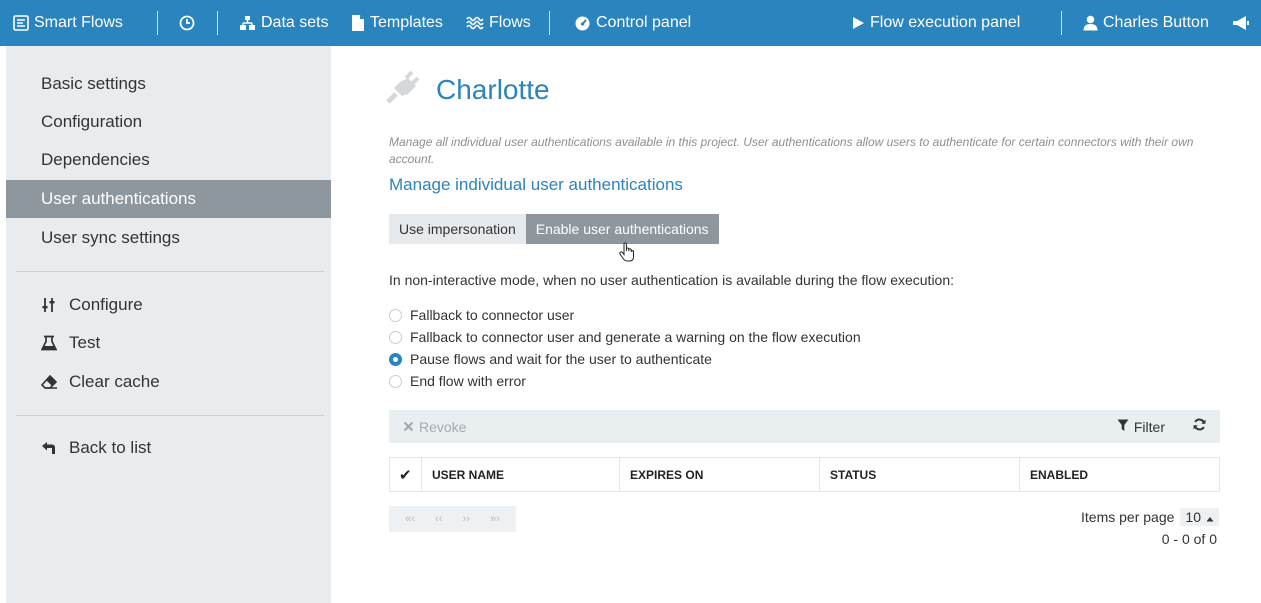 This screenshot has height=603, width=1261. What do you see at coordinates (720, 474) in the screenshot?
I see `column-header-expires-on: EXPIRES ON` at bounding box center [720, 474].